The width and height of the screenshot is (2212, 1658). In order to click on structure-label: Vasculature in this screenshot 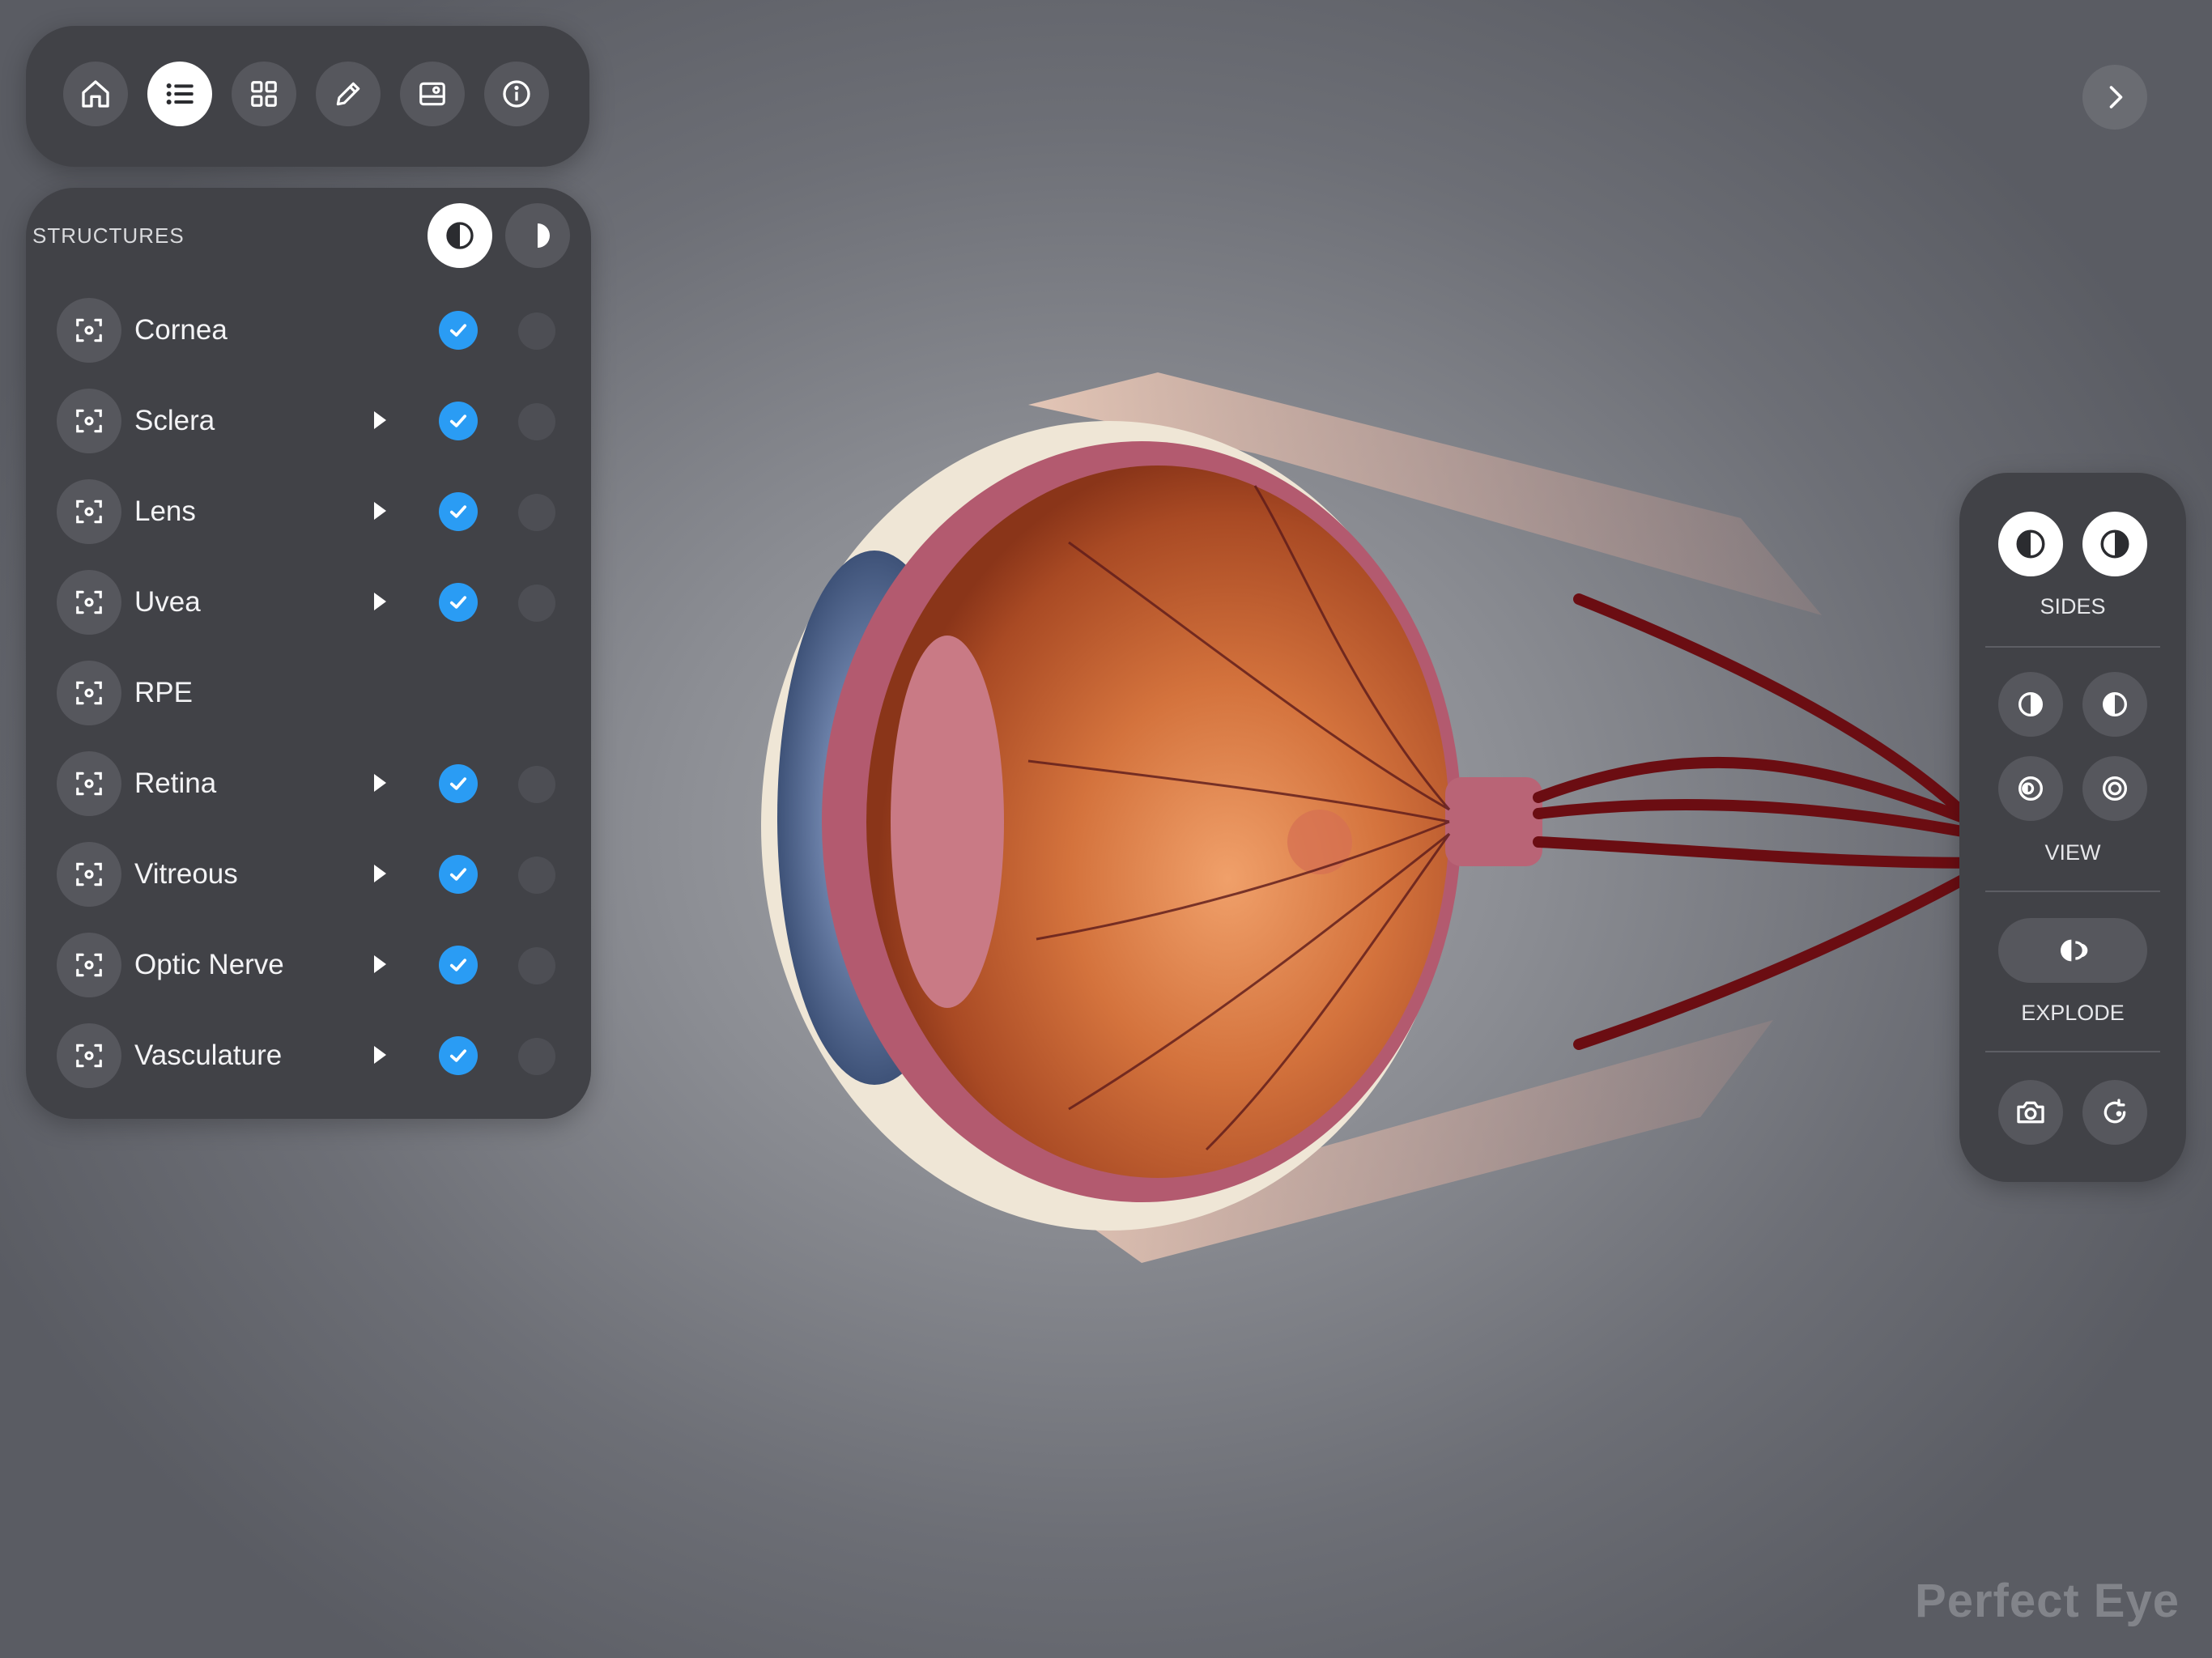, I will do `click(209, 1055)`.